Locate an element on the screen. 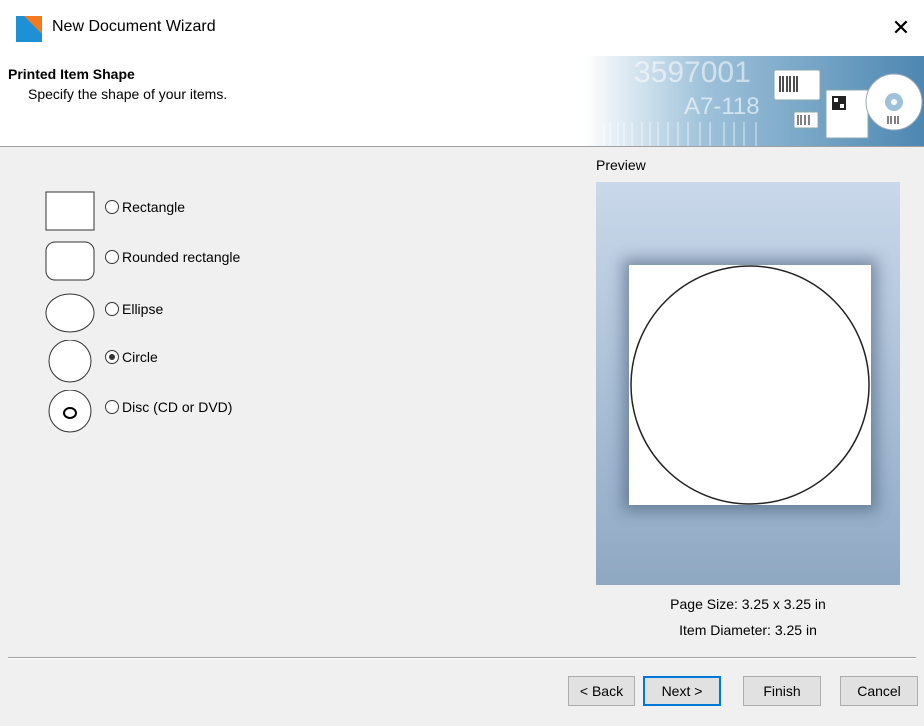  radio-rounded-rectangle: Rounded rectangle is located at coordinates (172, 257).